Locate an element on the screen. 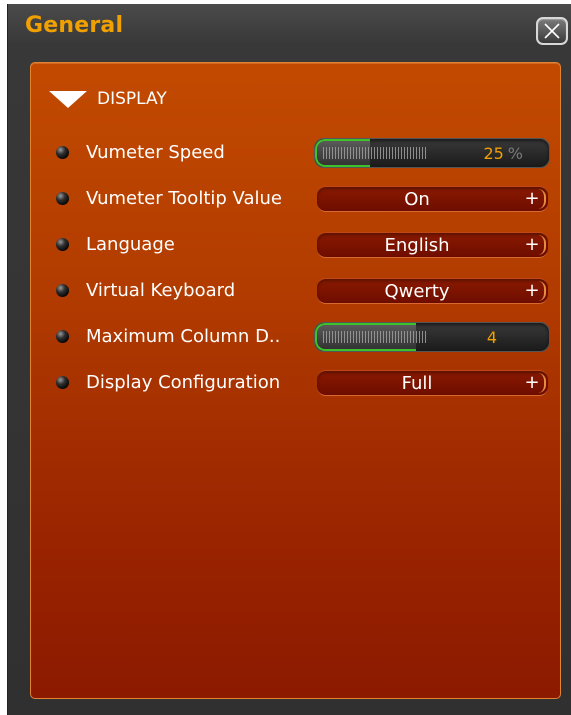 This screenshot has height=715, width=571. vumeter-tooltip-selector: On + is located at coordinates (432, 199).